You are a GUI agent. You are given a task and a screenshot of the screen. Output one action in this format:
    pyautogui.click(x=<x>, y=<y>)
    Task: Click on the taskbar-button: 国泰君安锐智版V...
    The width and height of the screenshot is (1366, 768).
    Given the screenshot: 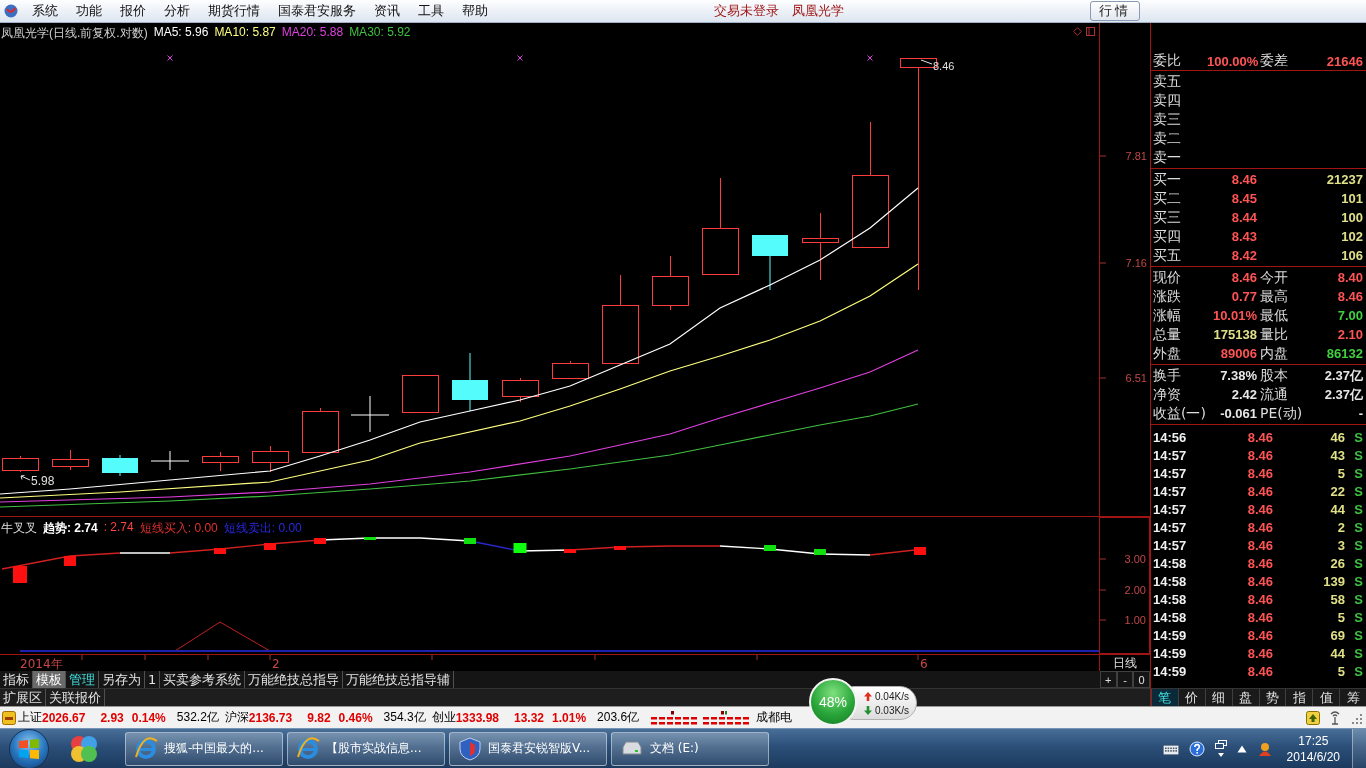 What is the action you would take?
    pyautogui.click(x=528, y=748)
    